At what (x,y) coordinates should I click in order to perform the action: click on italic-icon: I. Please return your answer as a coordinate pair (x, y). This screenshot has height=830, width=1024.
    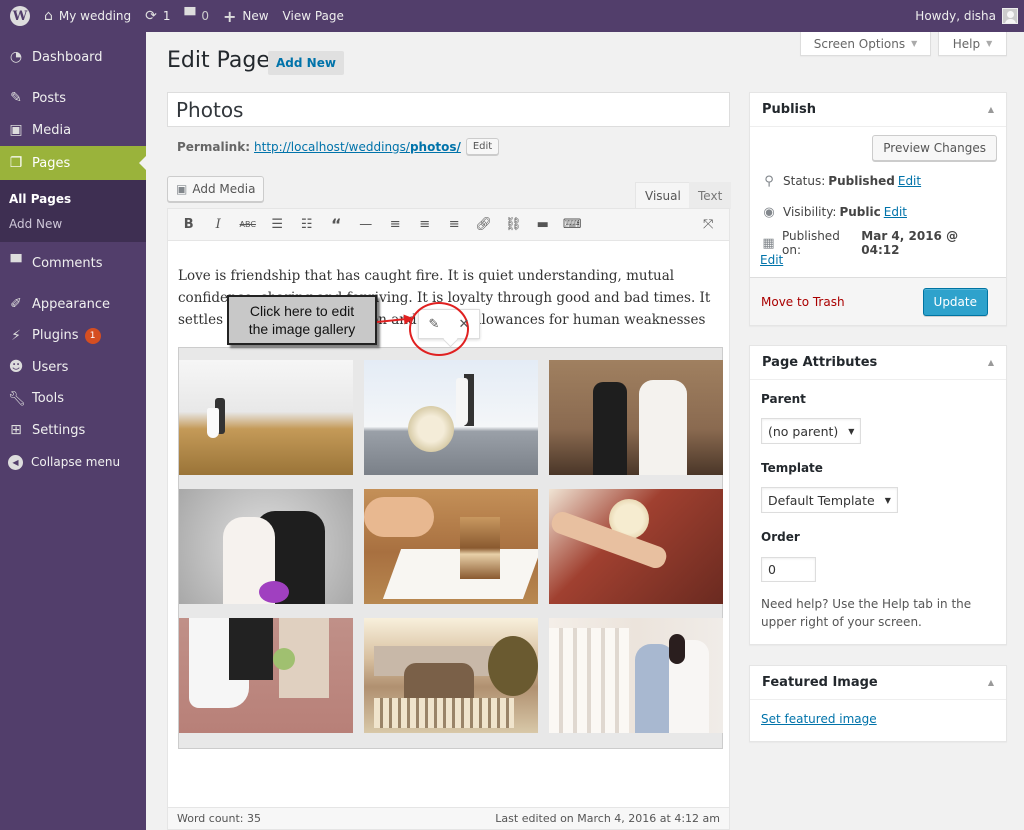
    Looking at the image, I should click on (219, 224).